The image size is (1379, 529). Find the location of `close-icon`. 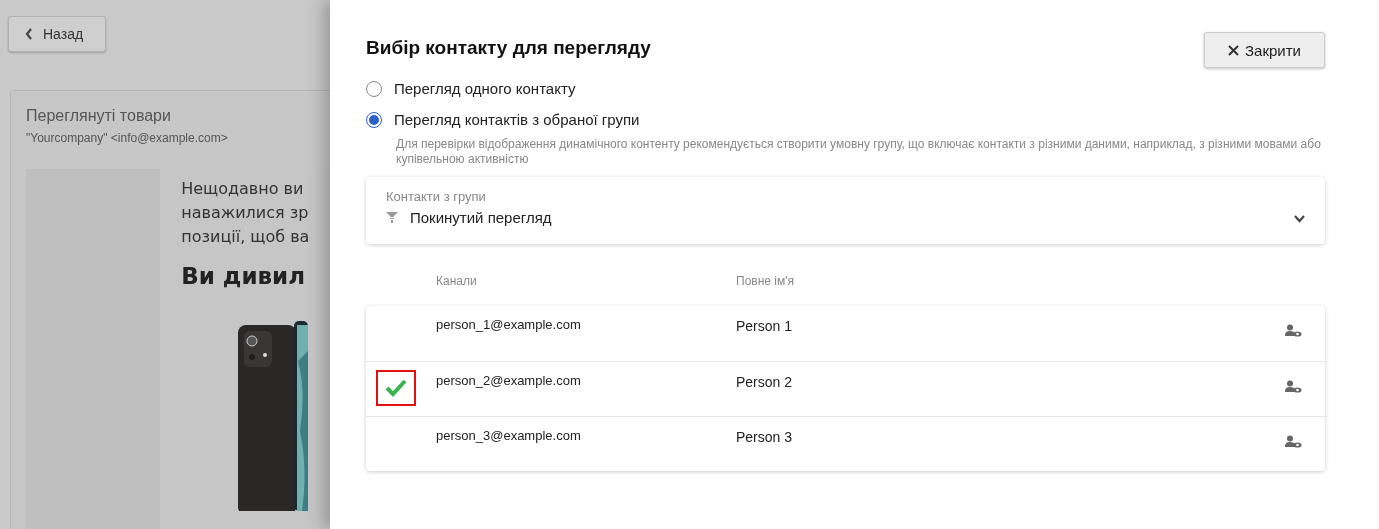

close-icon is located at coordinates (1234, 50).